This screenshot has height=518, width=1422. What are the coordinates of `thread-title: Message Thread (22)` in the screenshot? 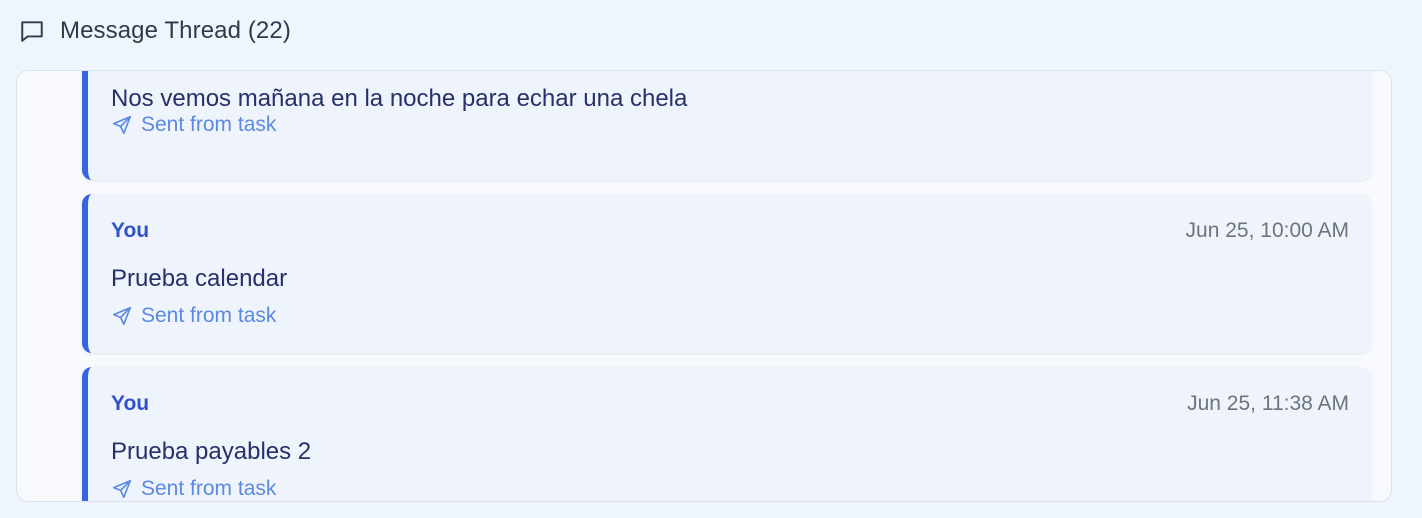 It's located at (175, 30).